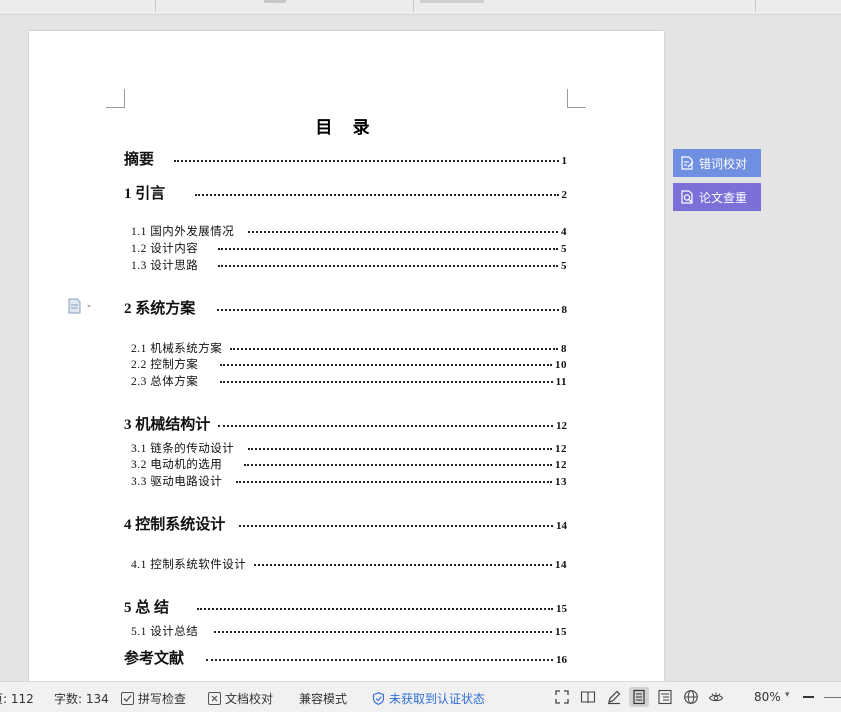 This screenshot has width=841, height=712. Describe the element at coordinates (588, 697) in the screenshot. I see `read-mode-icon` at that location.